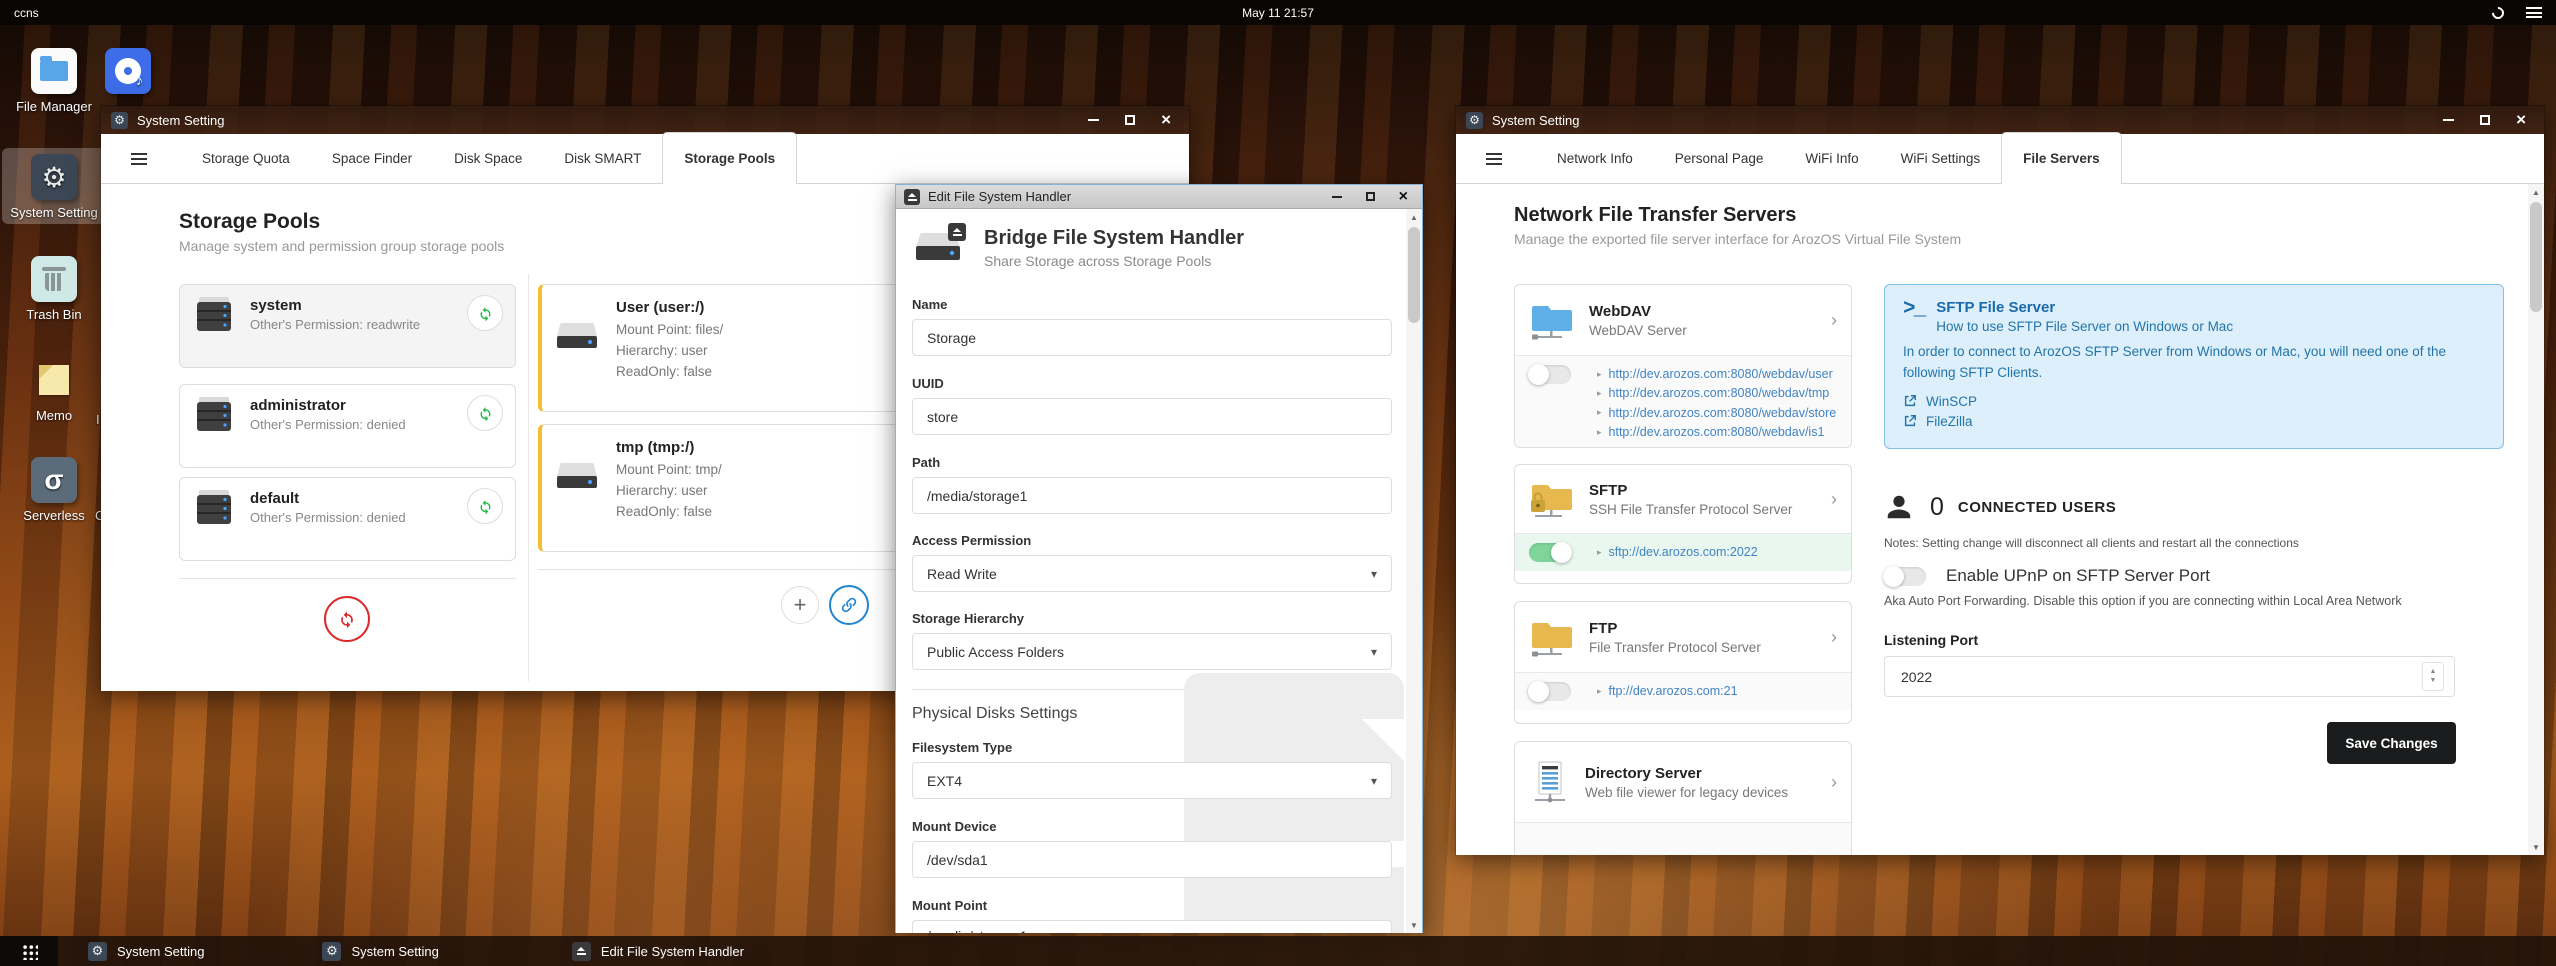  What do you see at coordinates (1549, 692) in the screenshot?
I see `ftp-toggle` at bounding box center [1549, 692].